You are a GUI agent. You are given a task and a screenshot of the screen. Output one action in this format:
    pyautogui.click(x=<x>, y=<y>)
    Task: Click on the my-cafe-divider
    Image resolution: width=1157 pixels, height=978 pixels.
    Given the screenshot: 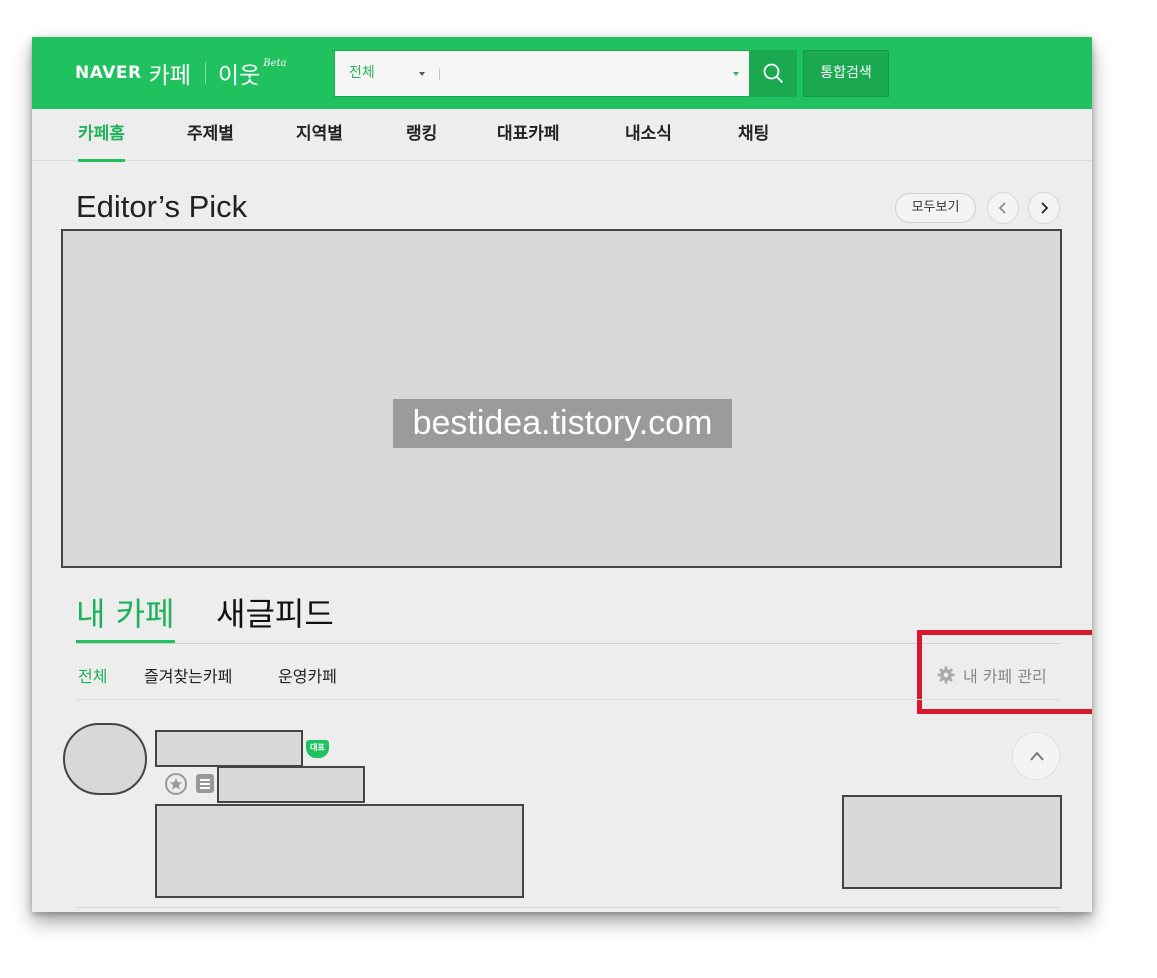 What is the action you would take?
    pyautogui.click(x=568, y=643)
    